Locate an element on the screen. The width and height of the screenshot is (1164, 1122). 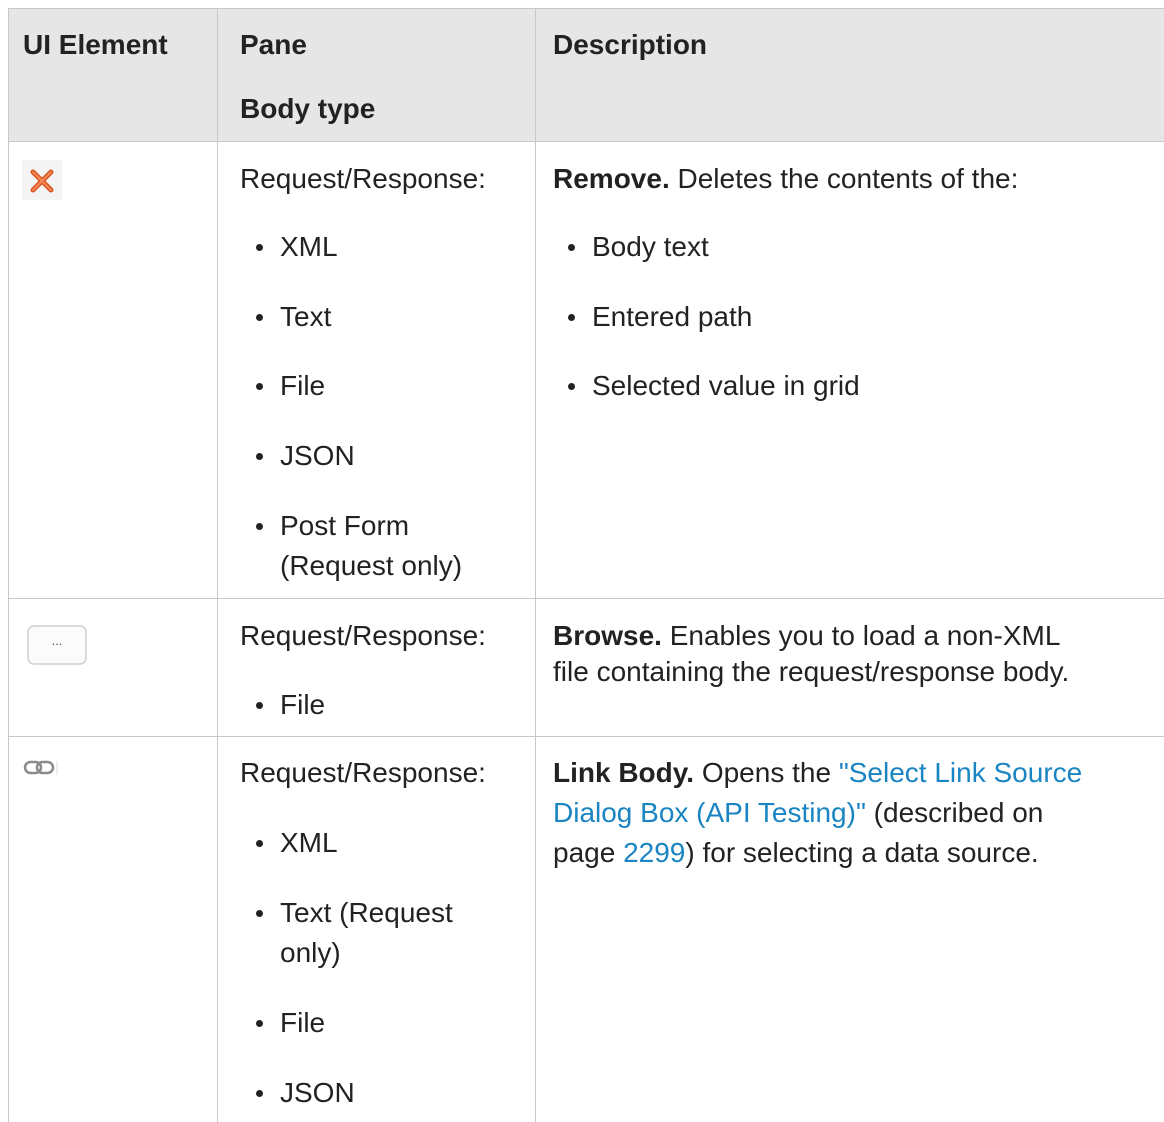
description-link-body: Link Body. Opens the "Select Link Source is located at coordinates (818, 772).